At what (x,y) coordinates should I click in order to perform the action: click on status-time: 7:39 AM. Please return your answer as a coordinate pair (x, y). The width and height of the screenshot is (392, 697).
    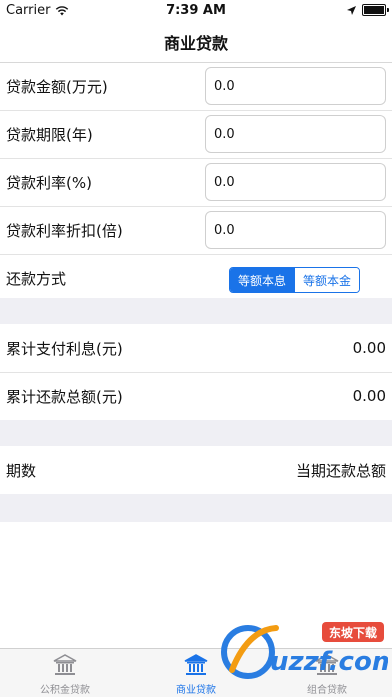
    Looking at the image, I should click on (196, 10).